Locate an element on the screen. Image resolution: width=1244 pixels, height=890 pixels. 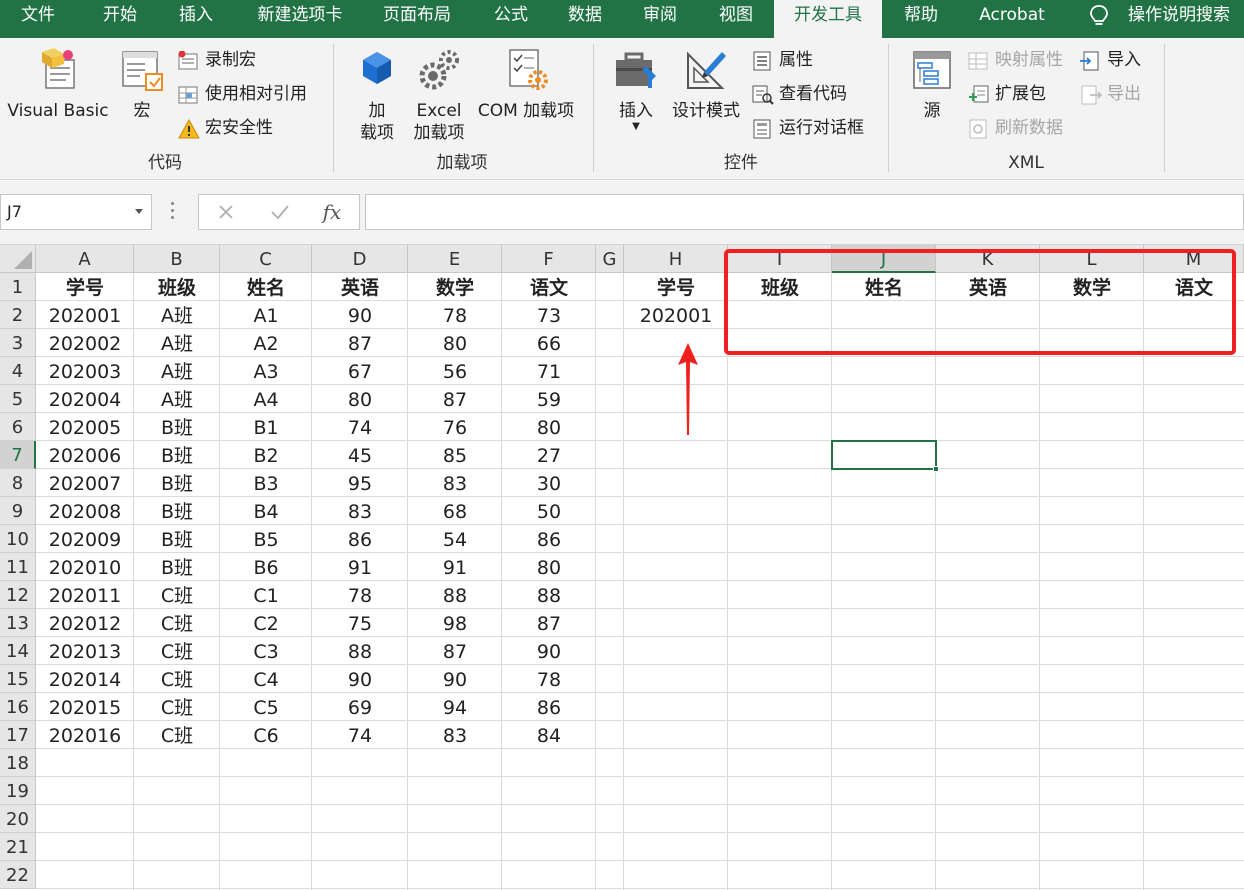
insert-function-button: fx is located at coordinates (332, 212).